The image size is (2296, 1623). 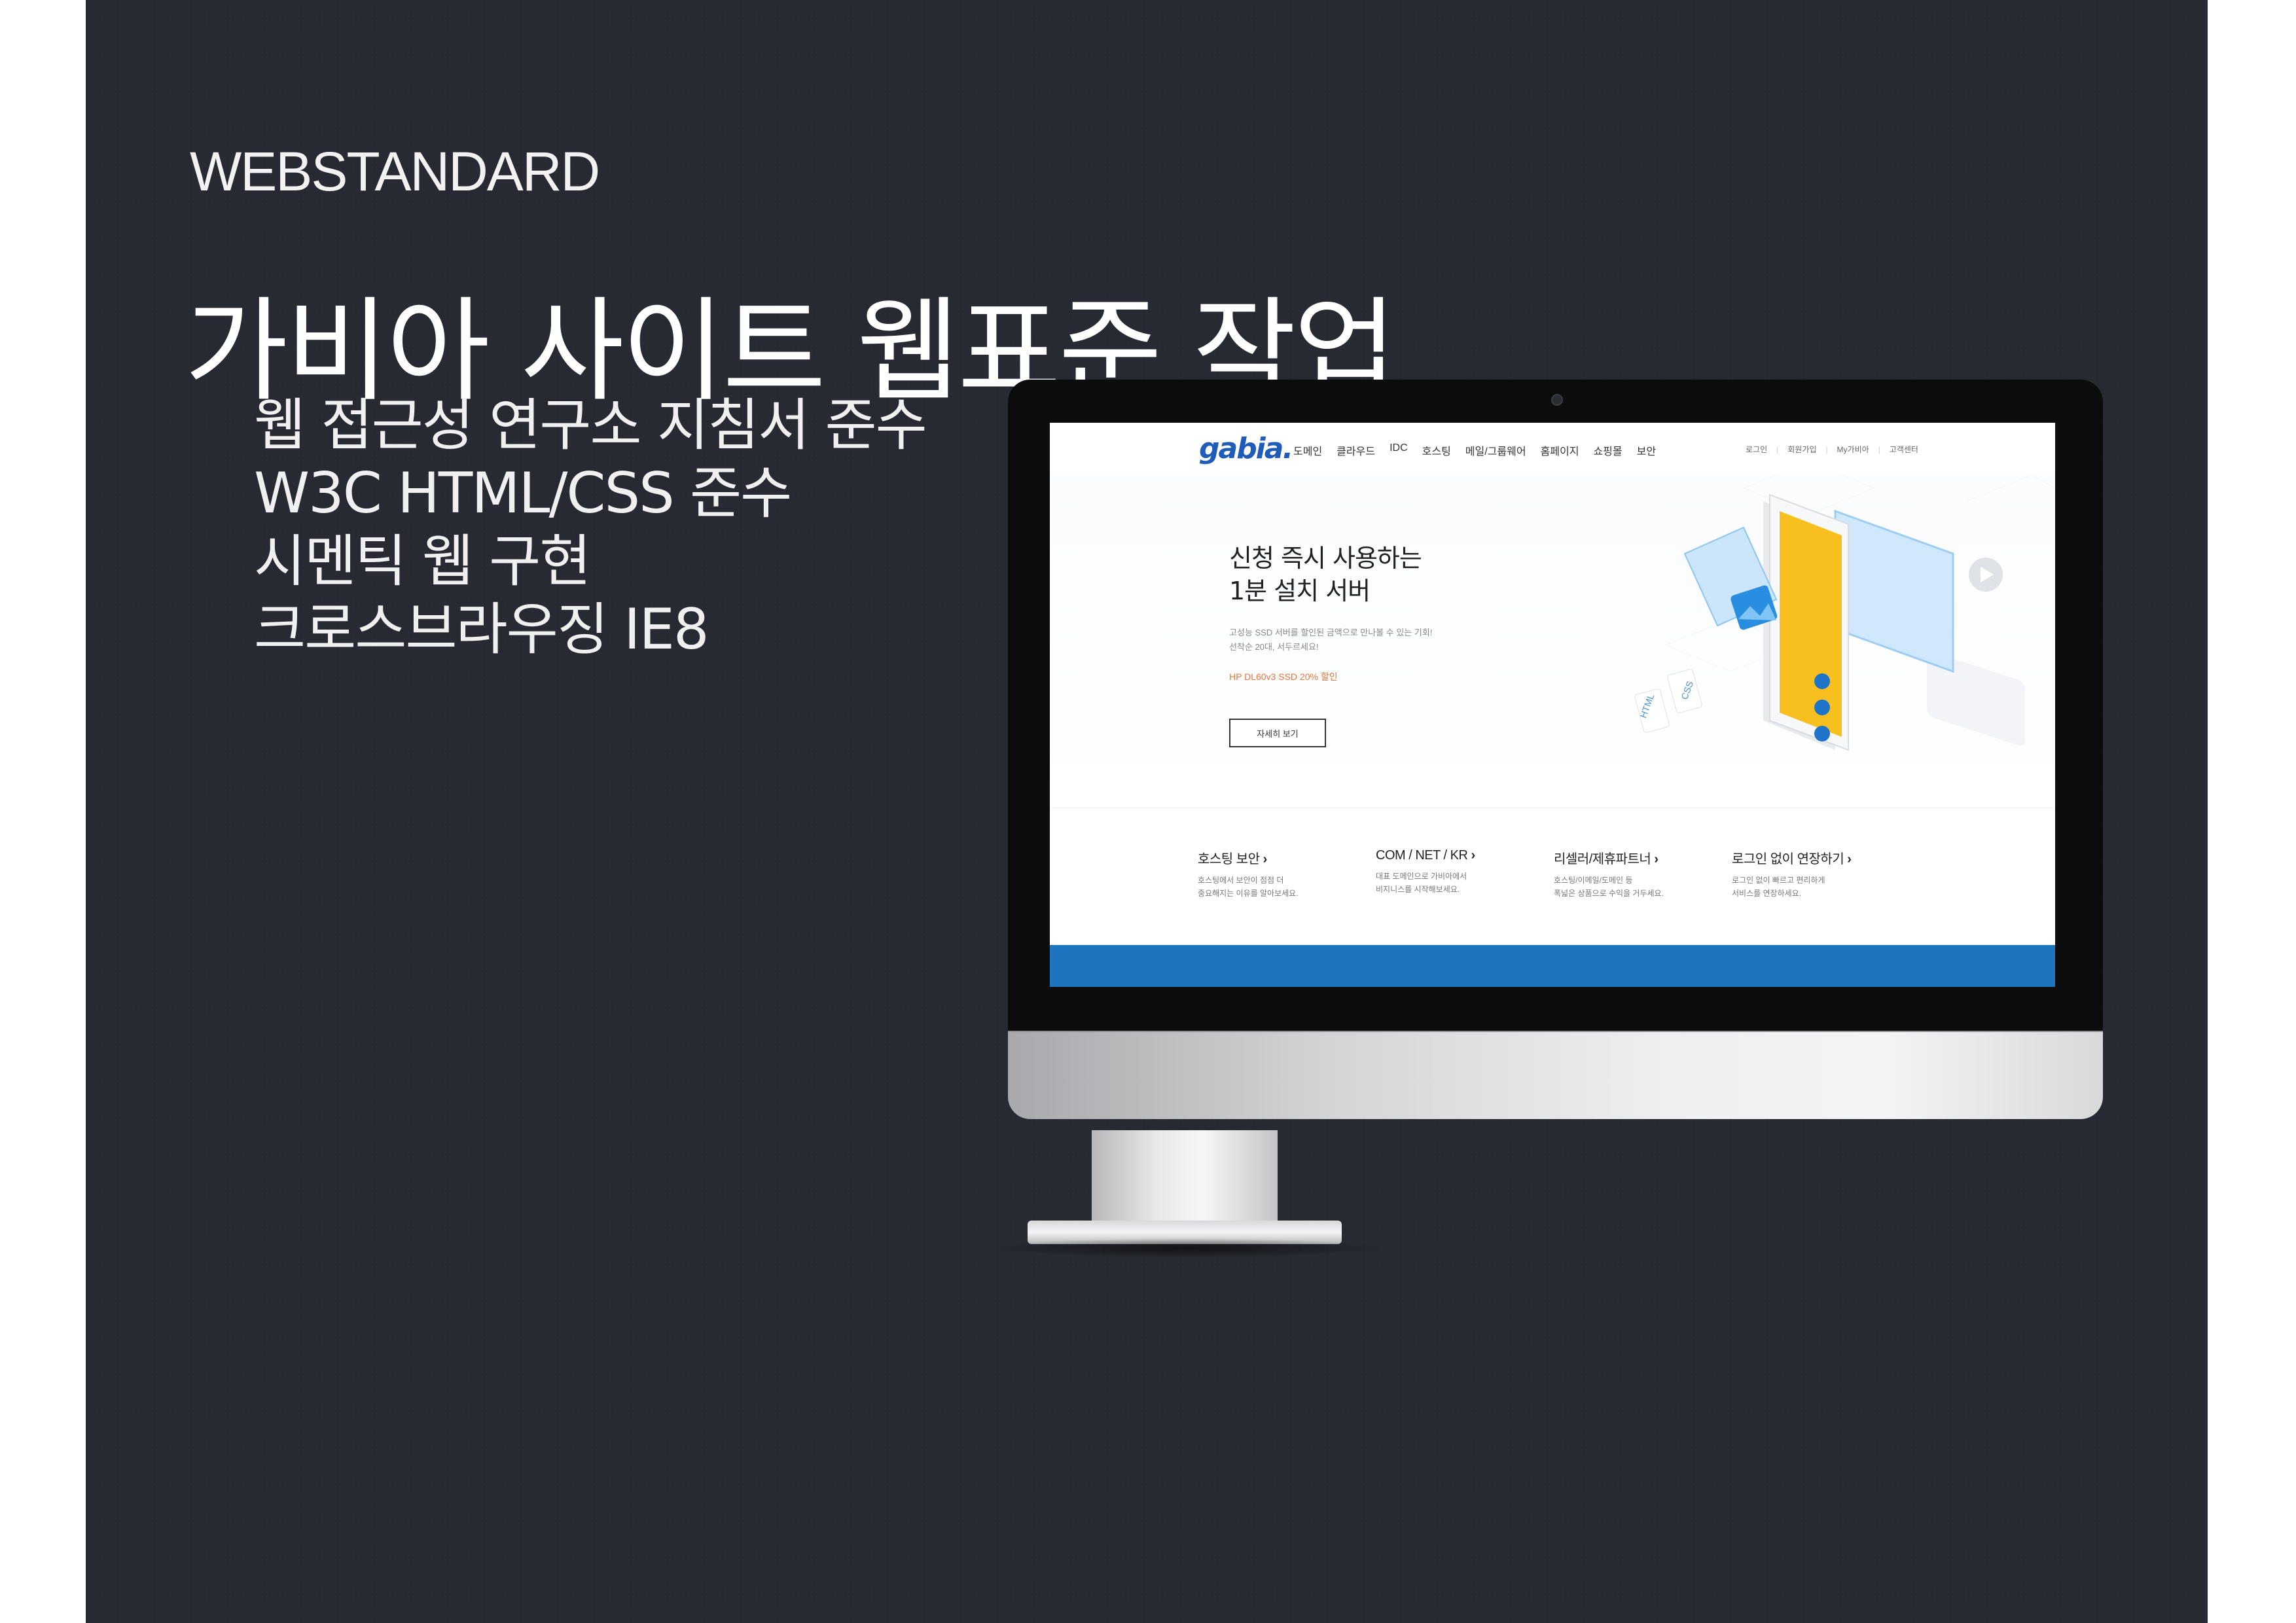 I want to click on feature-item: 크로스브라우징 IE8, so click(x=481, y=629).